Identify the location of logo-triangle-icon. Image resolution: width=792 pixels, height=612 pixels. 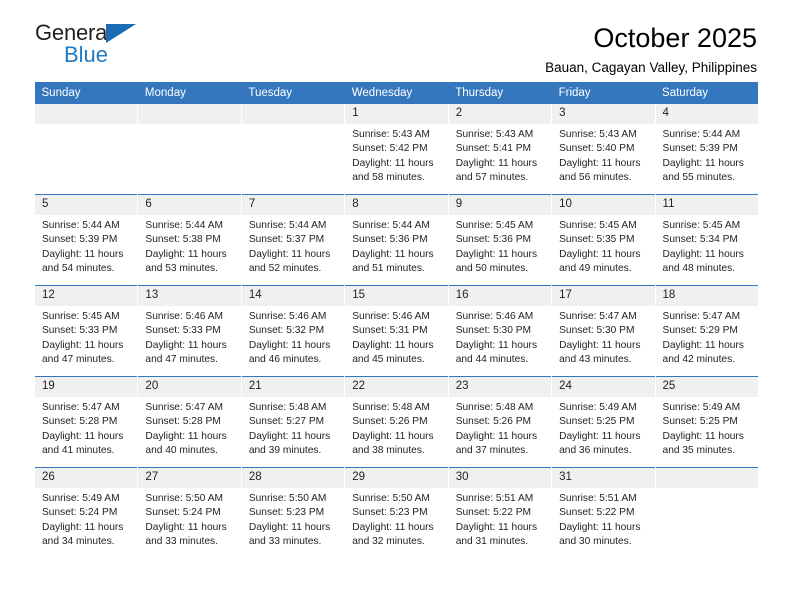
(121, 33).